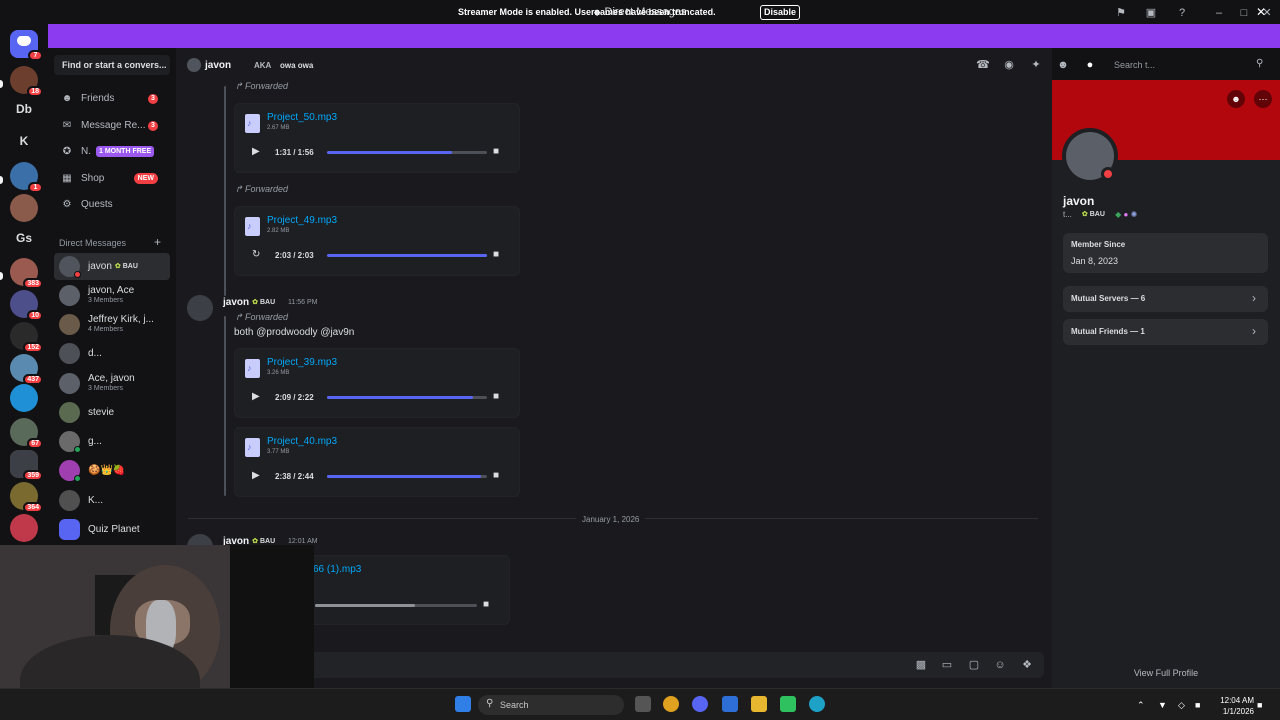 This screenshot has width=1280, height=720. Describe the element at coordinates (1000, 665) in the screenshot. I see `emoji-icon: ☺` at that location.